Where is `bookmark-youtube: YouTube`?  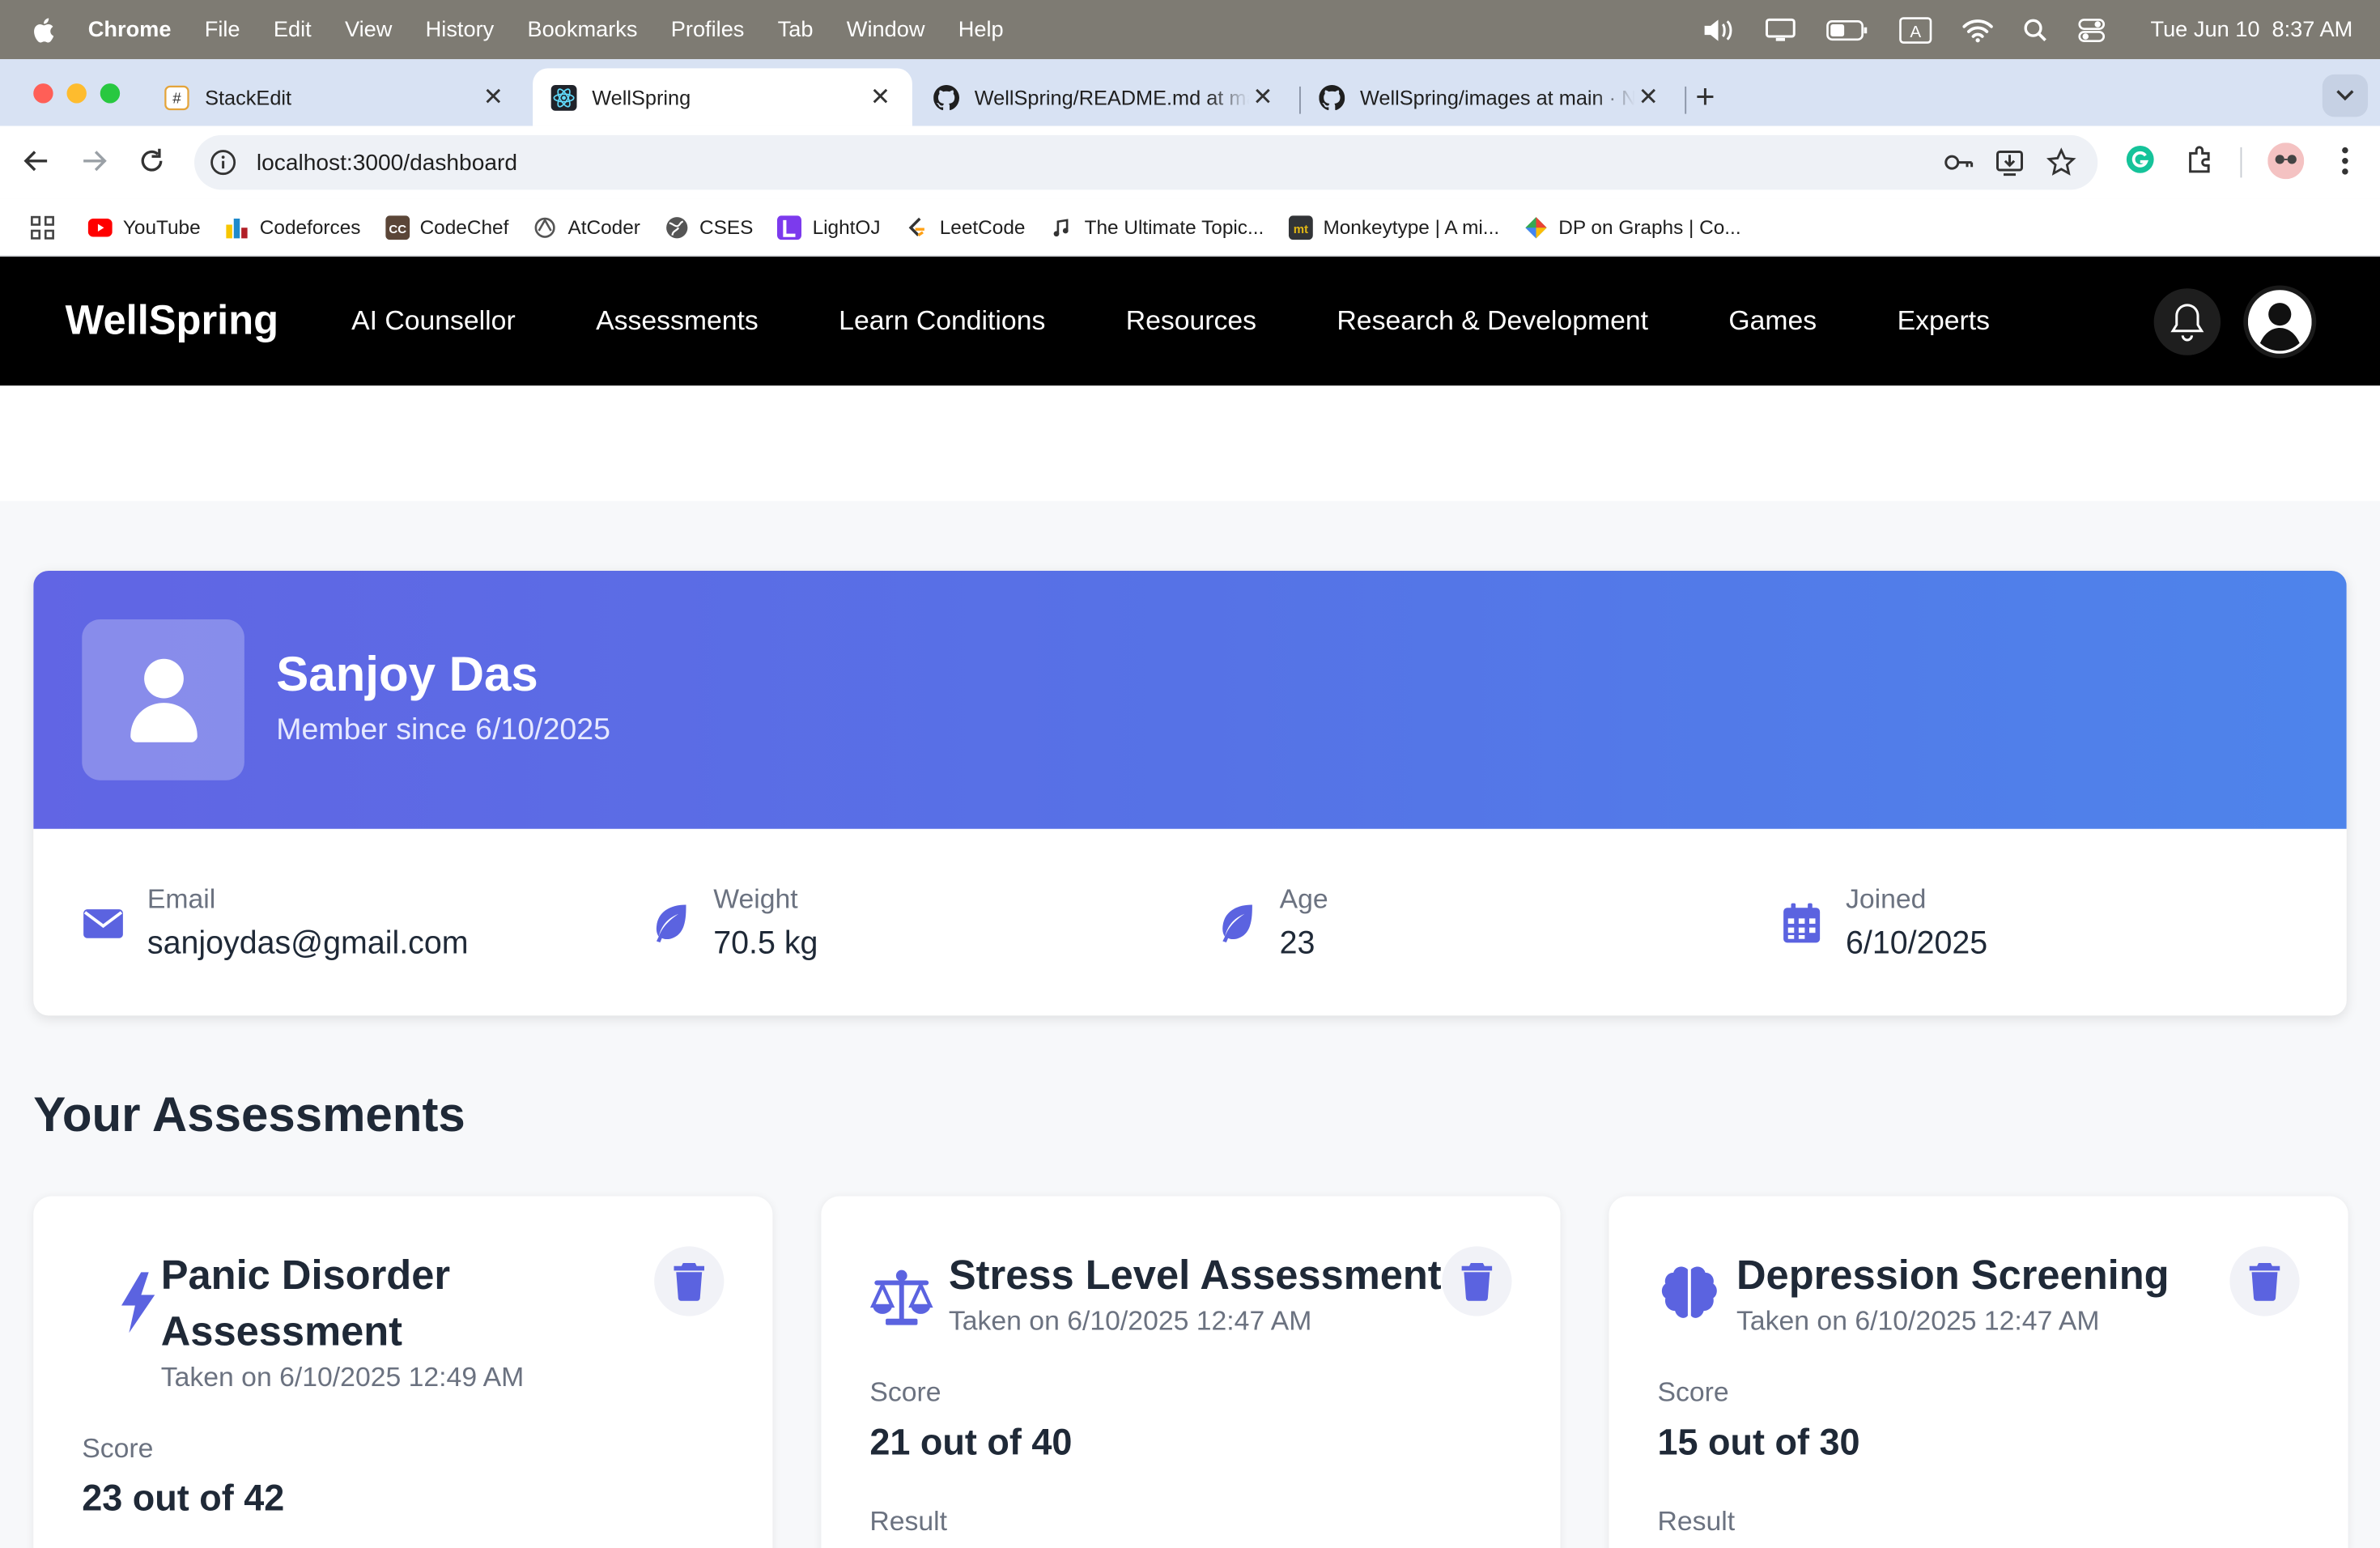 bookmark-youtube: YouTube is located at coordinates (144, 227).